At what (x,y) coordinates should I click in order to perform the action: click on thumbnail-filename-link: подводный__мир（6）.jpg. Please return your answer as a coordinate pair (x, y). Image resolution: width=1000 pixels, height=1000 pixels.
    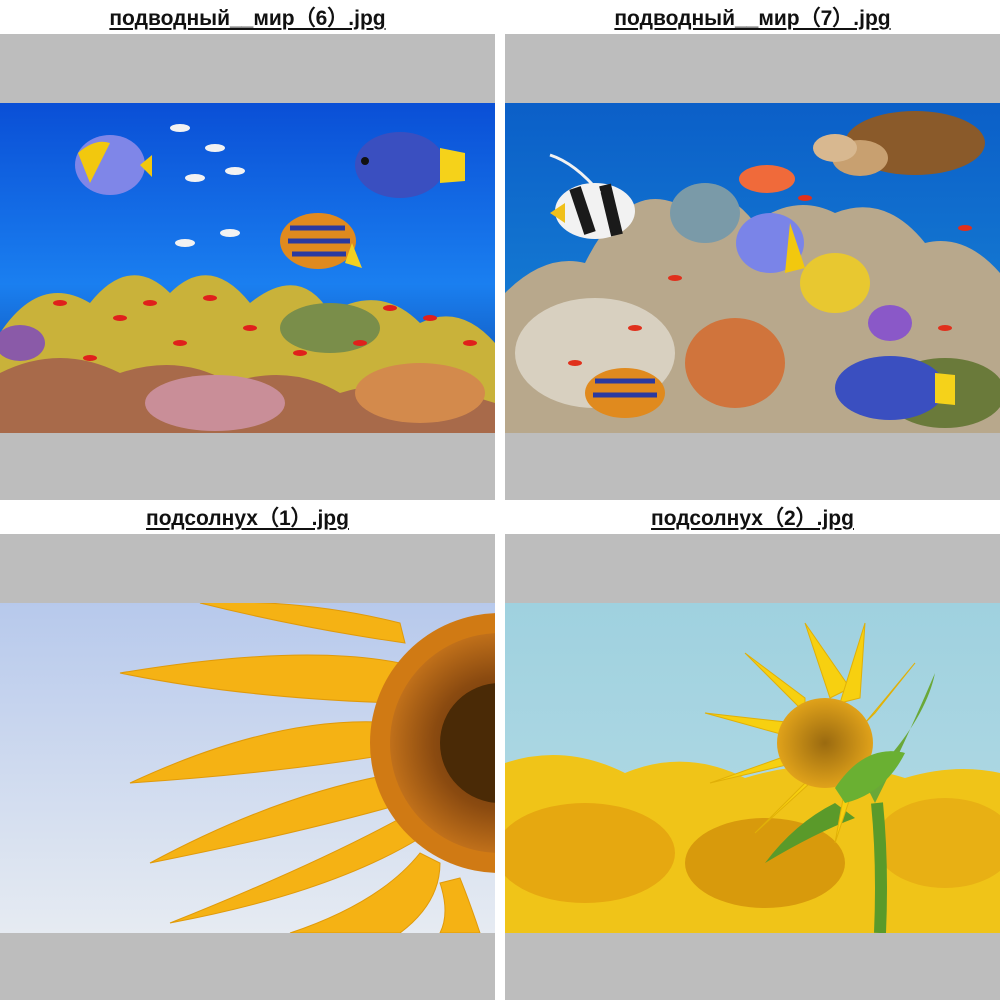
    Looking at the image, I should click on (247, 17).